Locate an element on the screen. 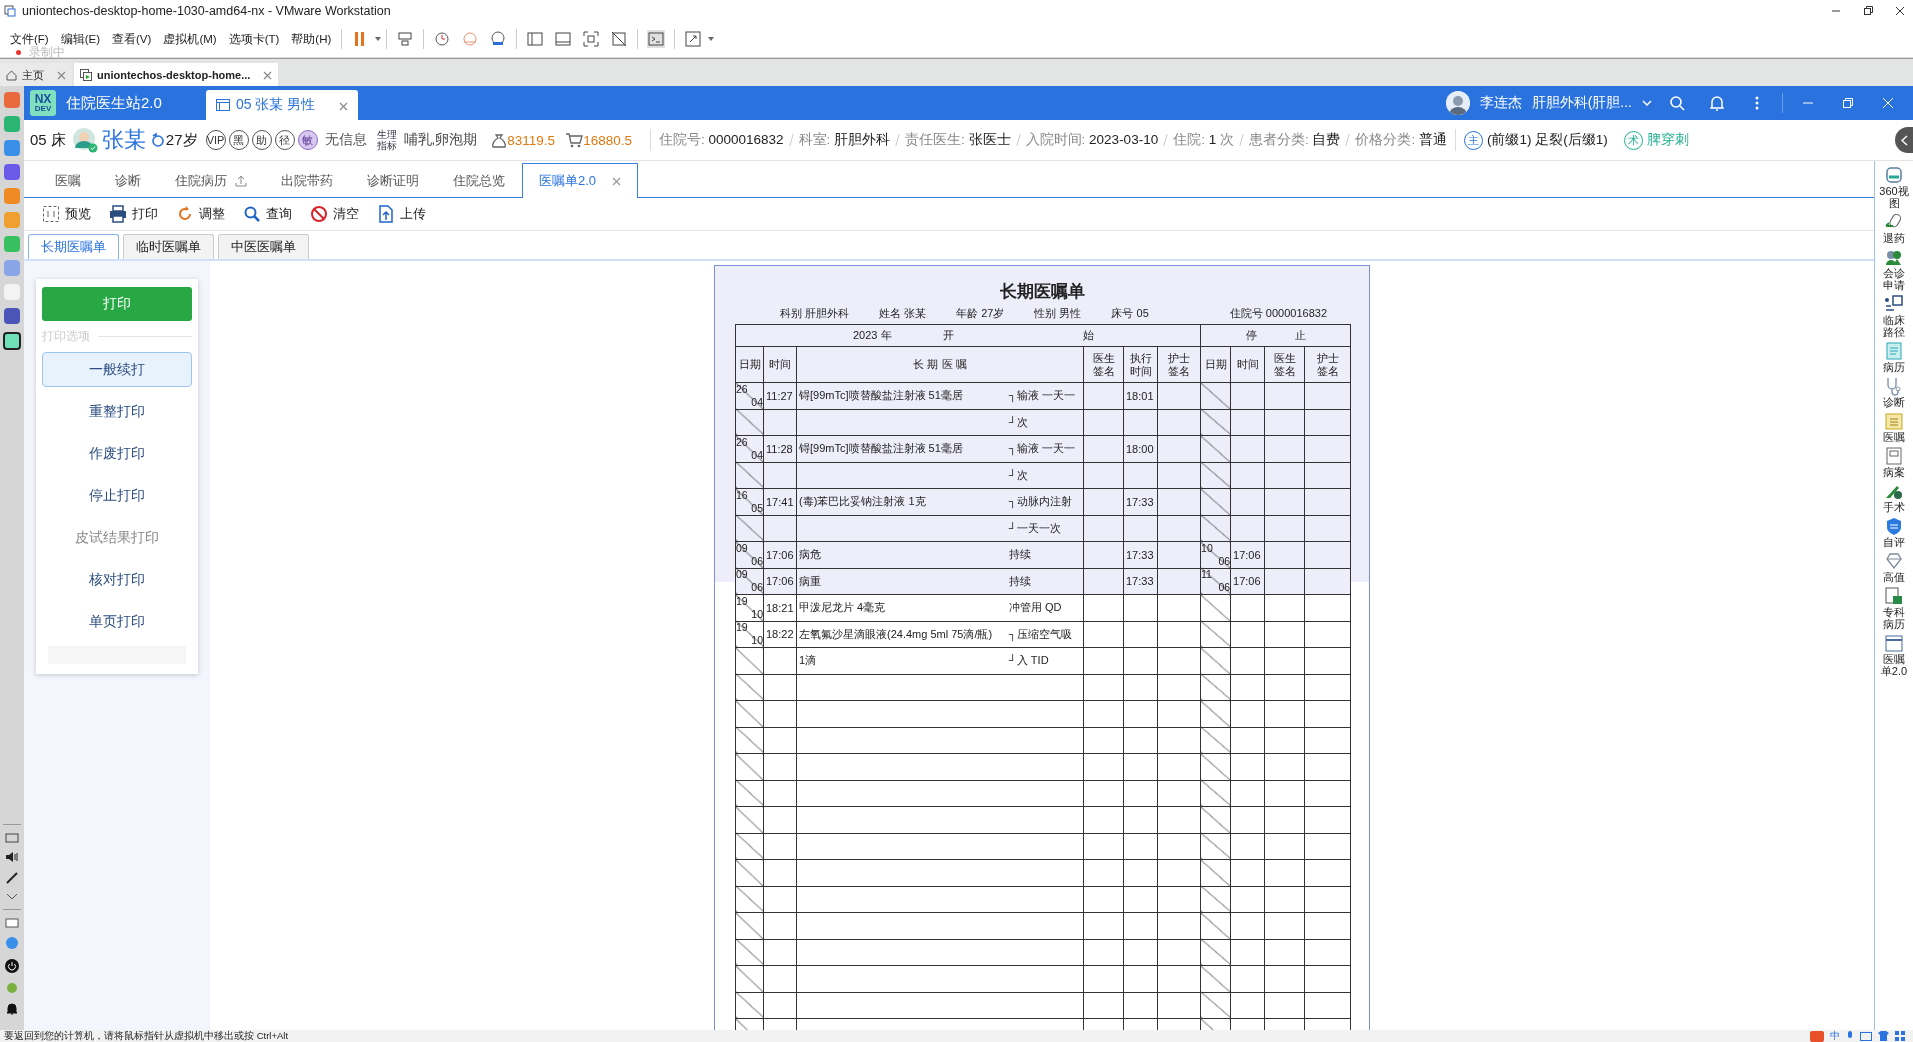  toolbar-button: 打印 is located at coordinates (133, 214).